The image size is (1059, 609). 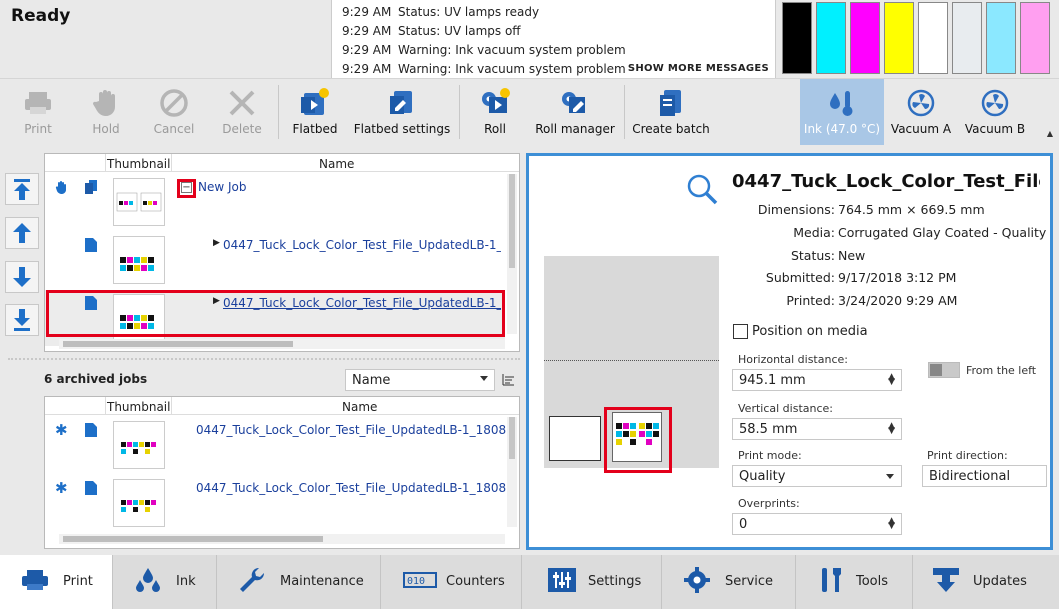 What do you see at coordinates (103, 103) in the screenshot?
I see `hand-icon` at bounding box center [103, 103].